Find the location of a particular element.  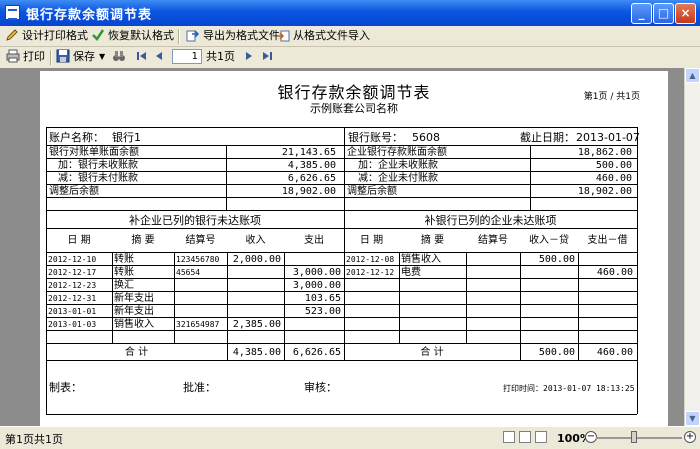

left-header-date: 日 期 is located at coordinates (79, 240).